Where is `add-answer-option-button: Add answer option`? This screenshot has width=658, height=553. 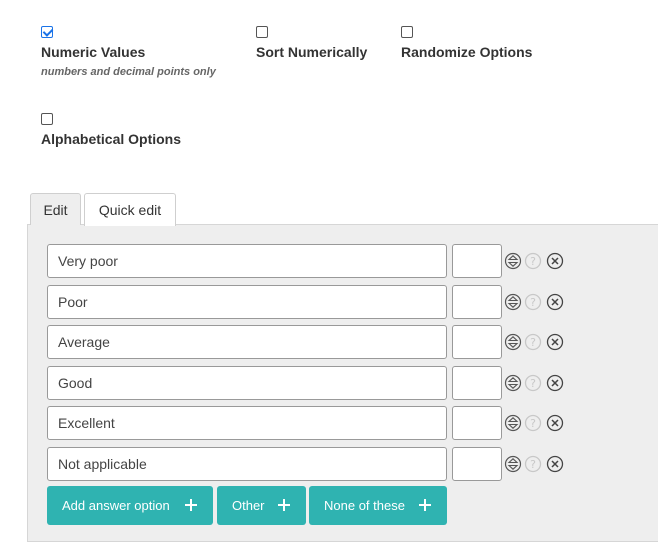
add-answer-option-button: Add answer option is located at coordinates (130, 505).